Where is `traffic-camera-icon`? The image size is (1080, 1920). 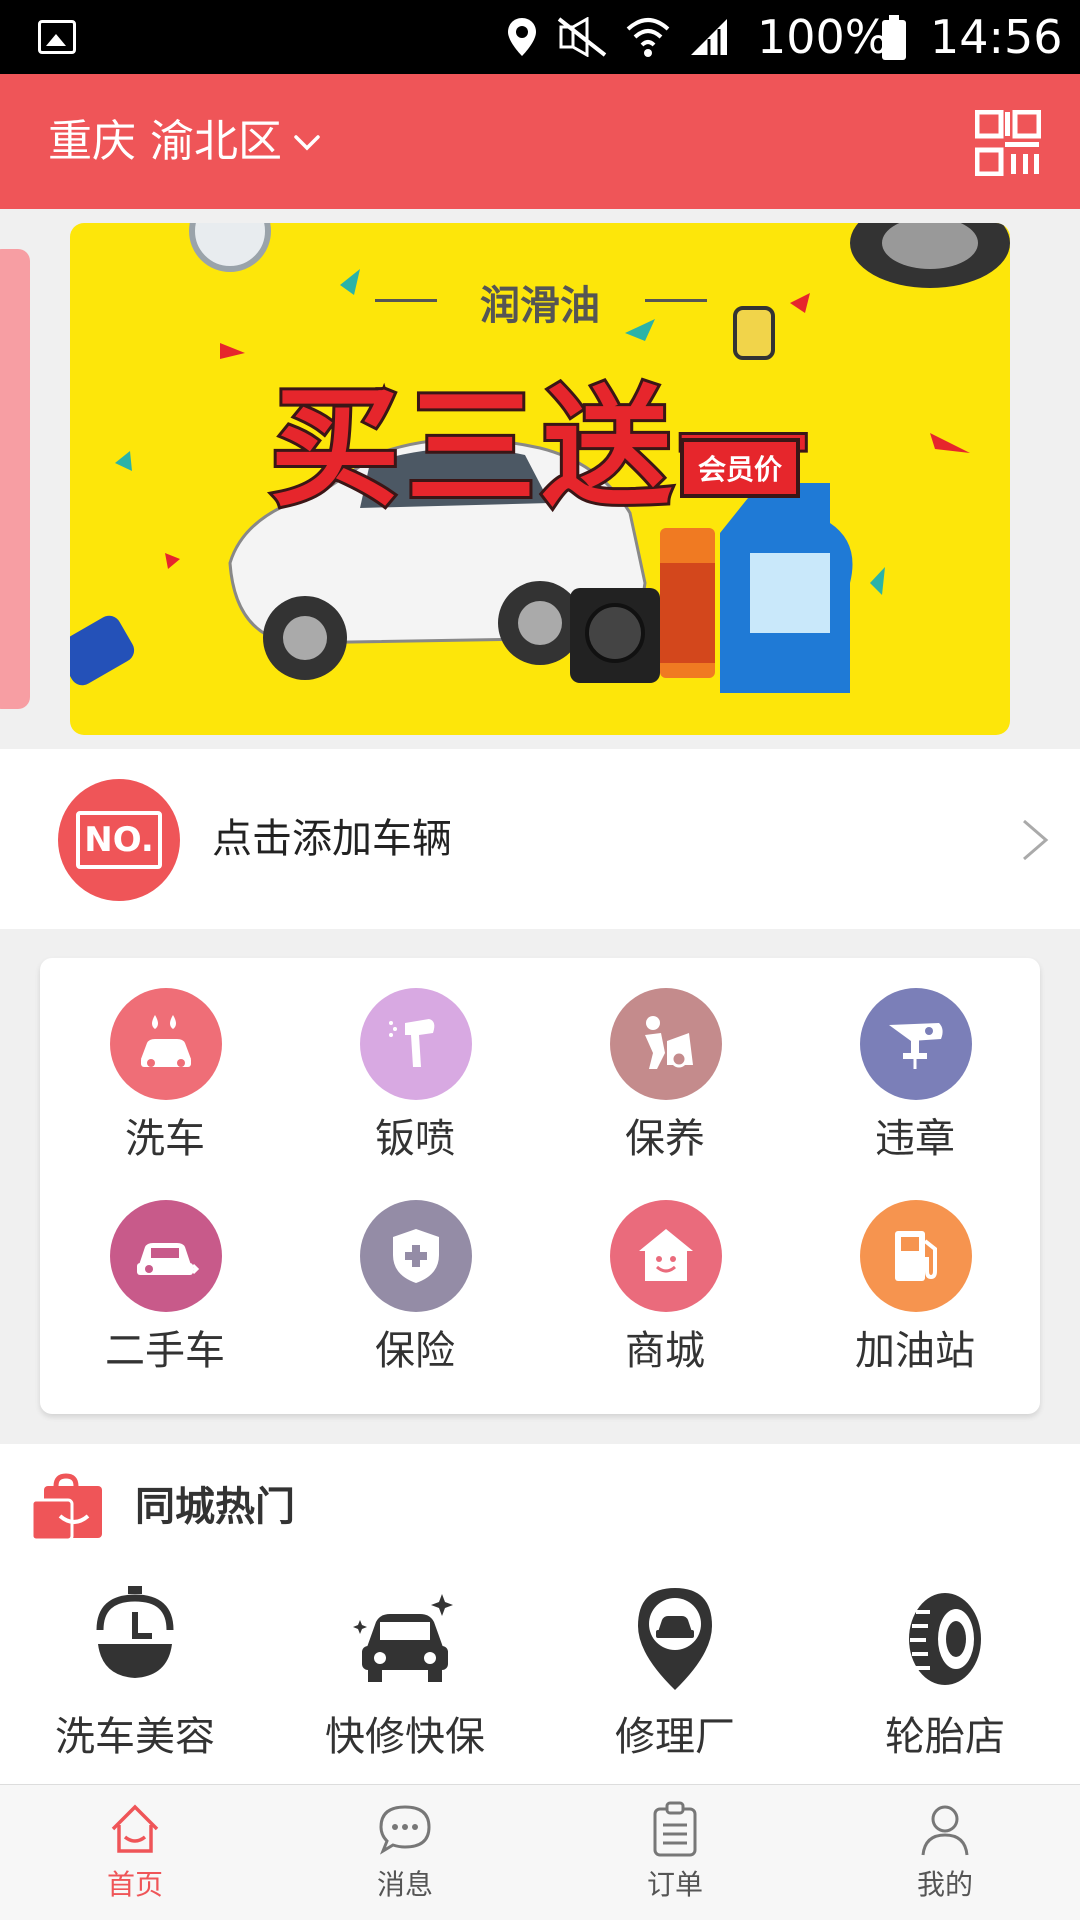 traffic-camera-icon is located at coordinates (916, 1044).